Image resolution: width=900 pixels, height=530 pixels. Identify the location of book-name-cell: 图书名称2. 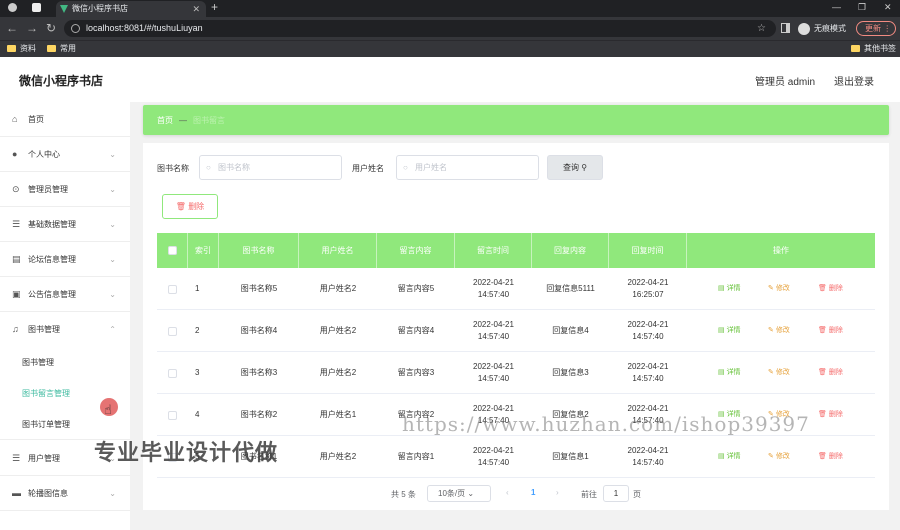
(259, 414).